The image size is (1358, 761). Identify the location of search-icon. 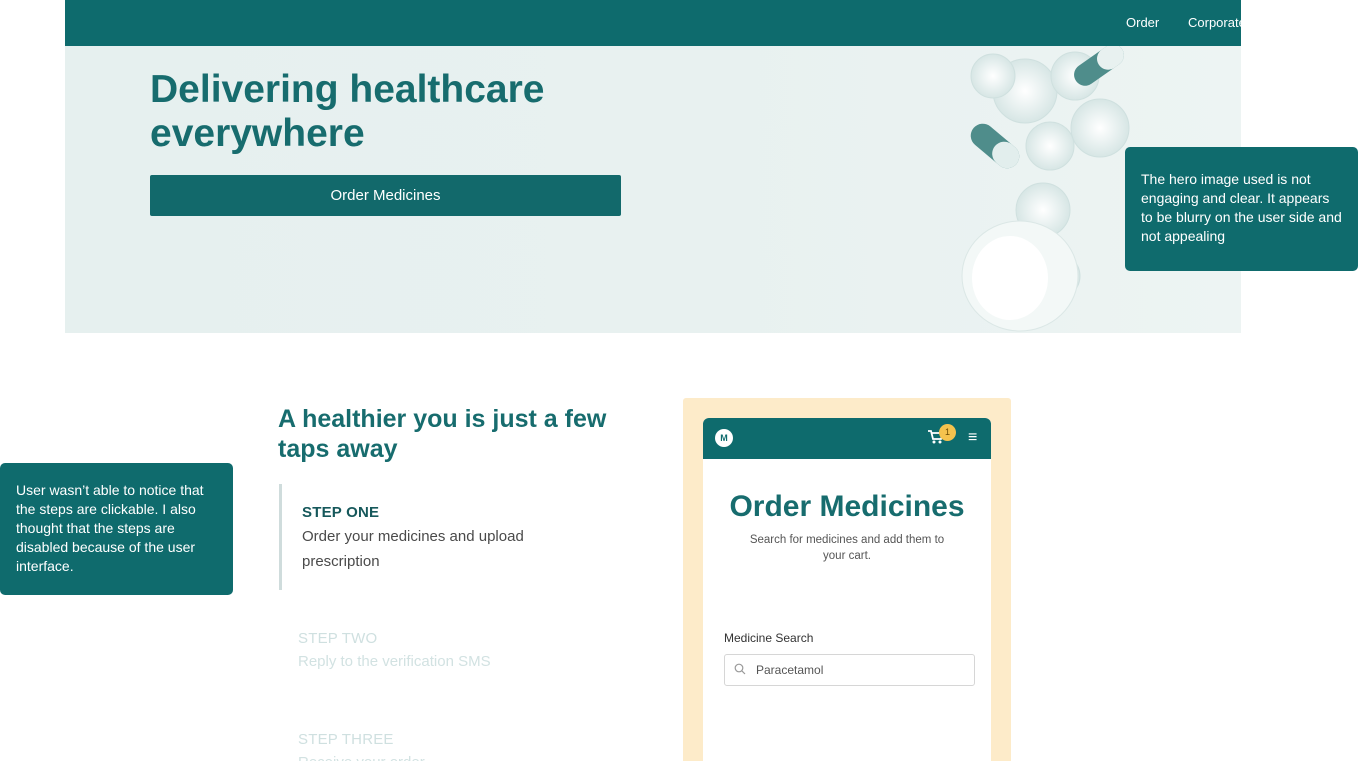
(740, 669).